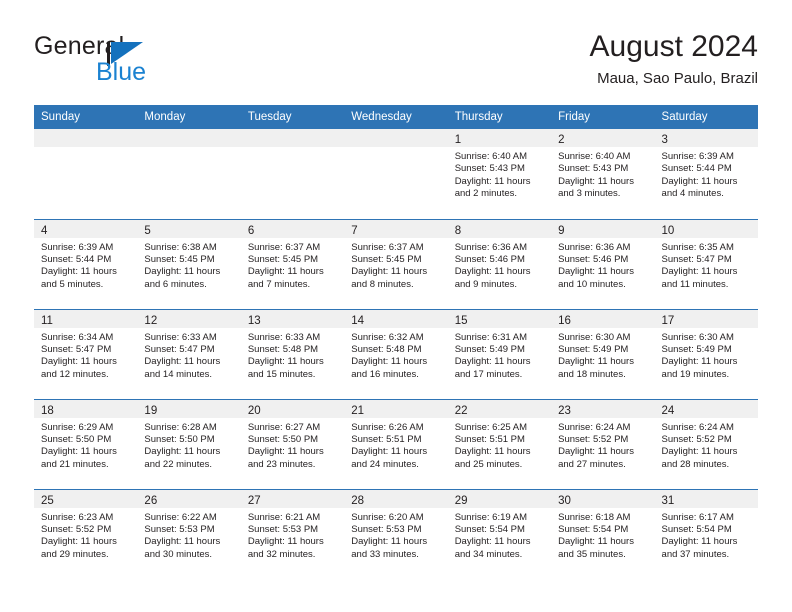 The width and height of the screenshot is (792, 612). Describe the element at coordinates (594, 427) in the screenshot. I see `sunrise-text: Sunrise: 6:24 AM` at that location.